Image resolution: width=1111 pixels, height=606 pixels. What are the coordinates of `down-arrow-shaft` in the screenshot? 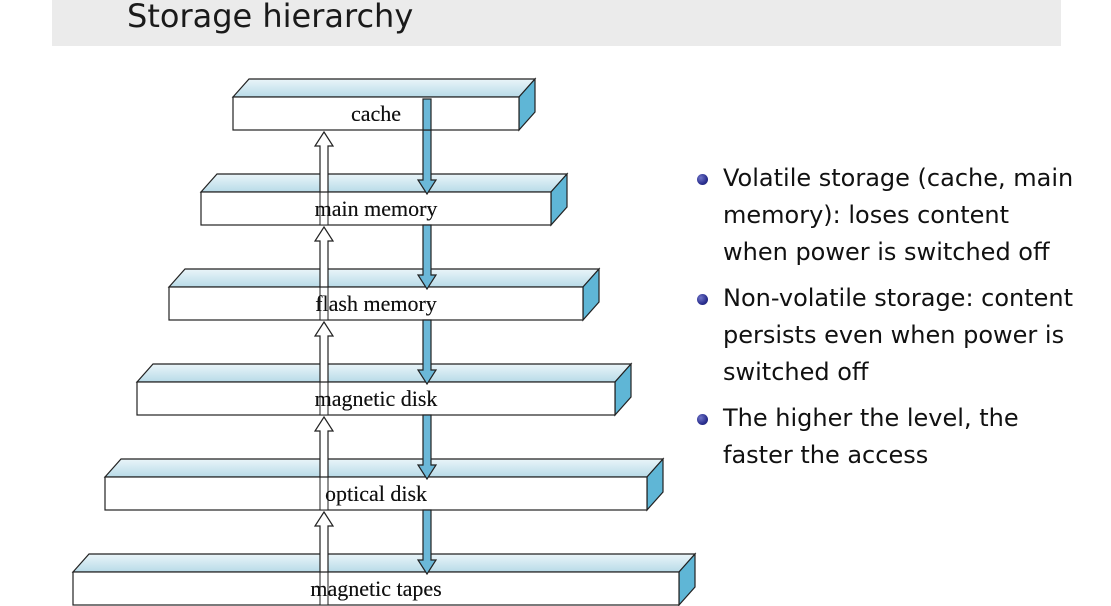 It's located at (427, 114).